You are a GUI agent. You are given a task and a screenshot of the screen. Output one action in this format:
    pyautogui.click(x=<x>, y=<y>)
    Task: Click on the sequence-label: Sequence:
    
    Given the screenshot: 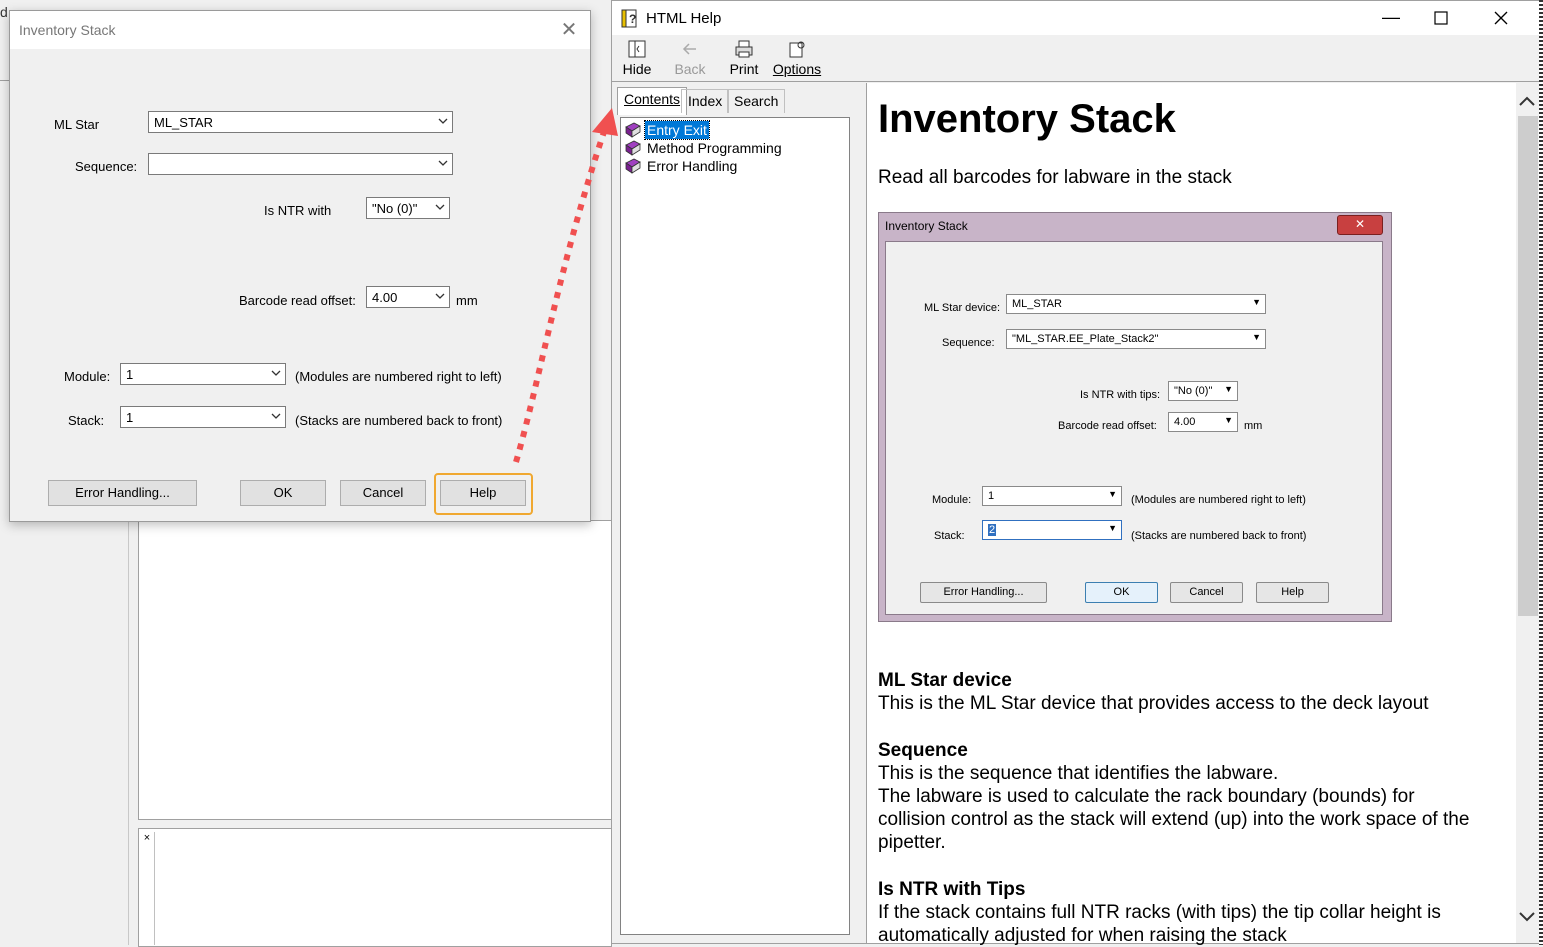 What is the action you would take?
    pyautogui.click(x=106, y=166)
    